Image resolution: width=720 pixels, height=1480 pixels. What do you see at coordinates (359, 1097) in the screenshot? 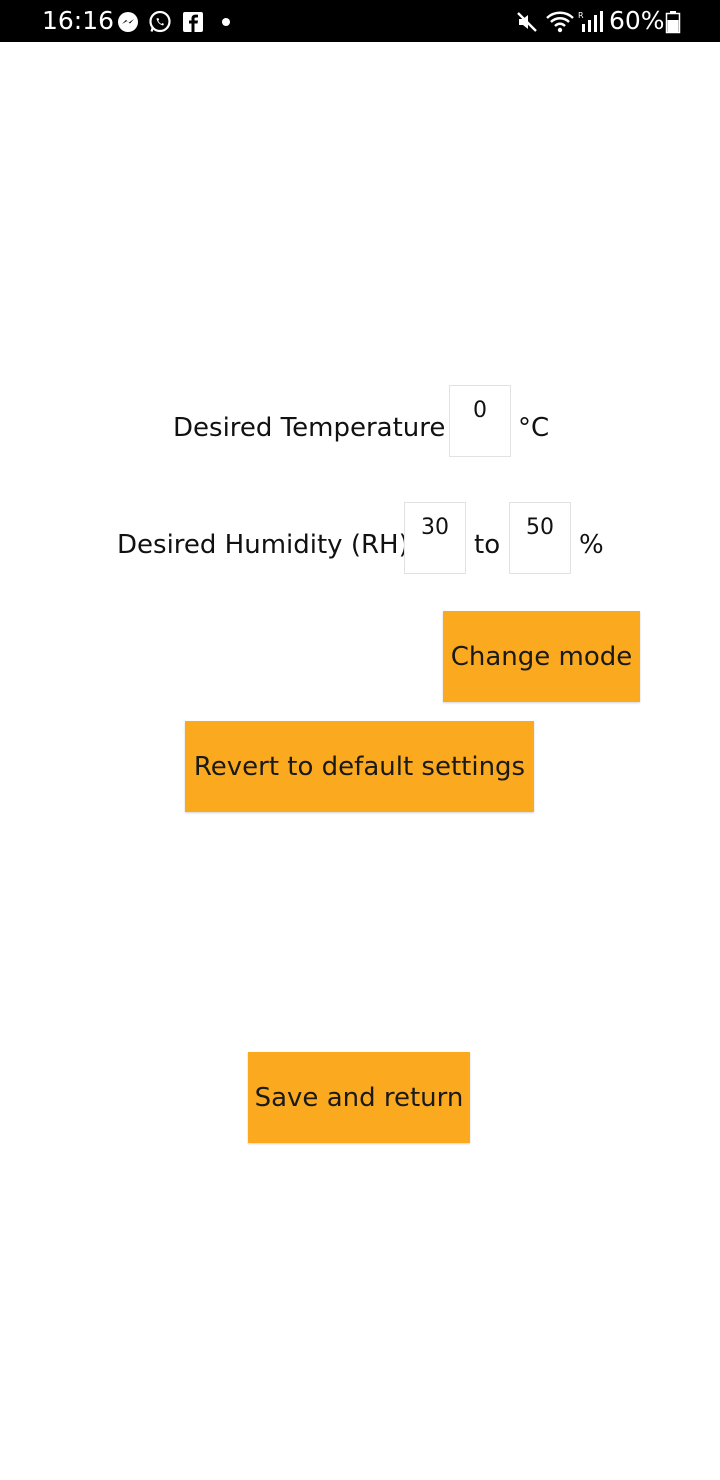
I see `save-and-return-button: Save and return` at bounding box center [359, 1097].